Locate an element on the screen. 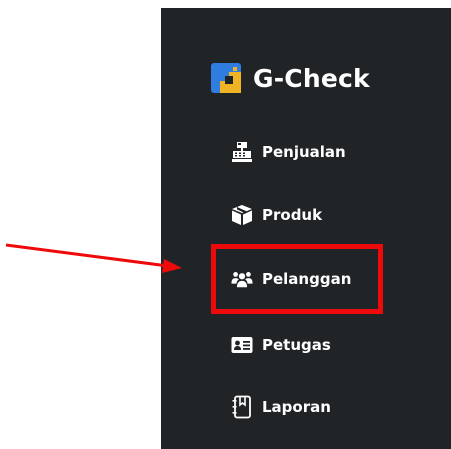 The width and height of the screenshot is (451, 449). sidebar-item-petugas: Petugas is located at coordinates (281, 345).